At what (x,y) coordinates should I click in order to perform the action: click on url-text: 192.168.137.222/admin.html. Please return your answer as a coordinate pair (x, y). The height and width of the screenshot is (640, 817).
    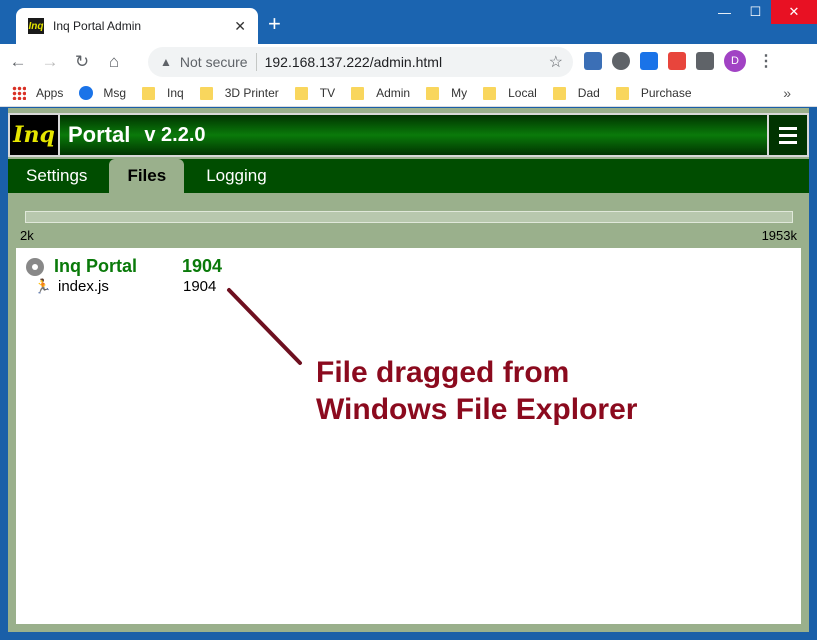
    Looking at the image, I should click on (407, 62).